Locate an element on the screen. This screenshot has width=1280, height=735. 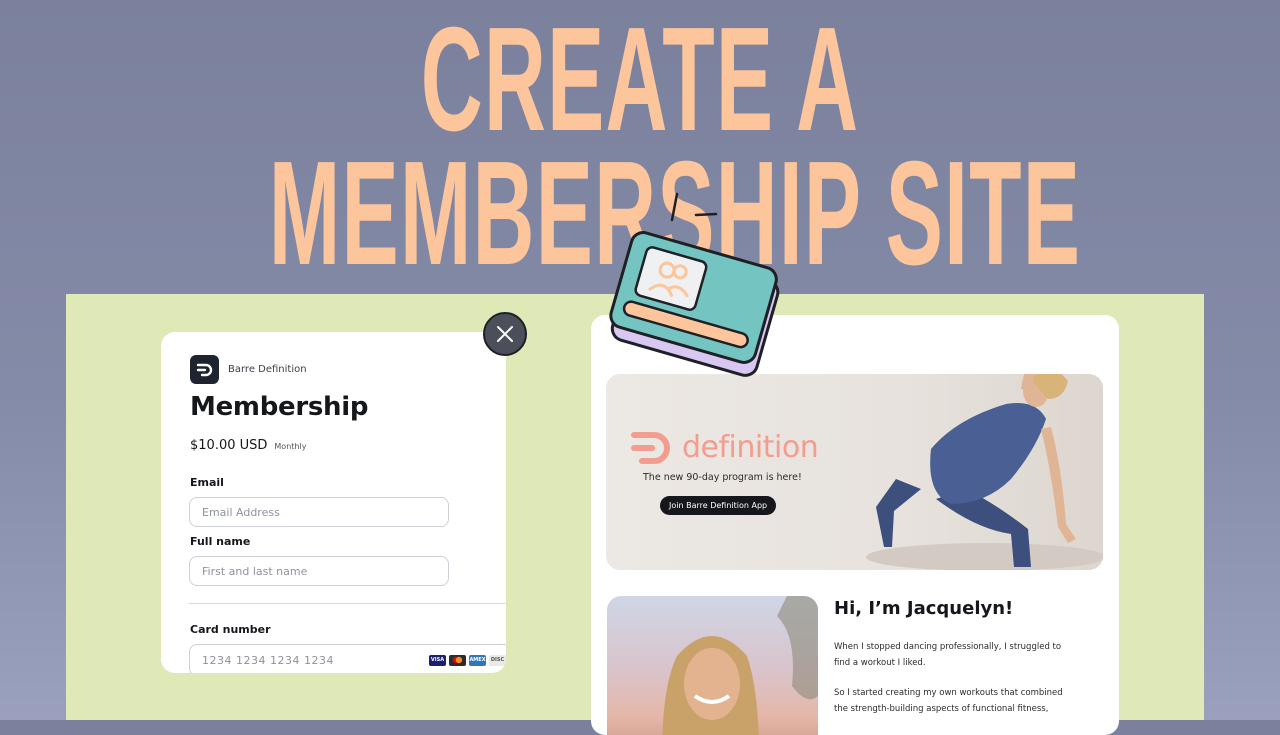
about-paragraph-1-line-2: find a workout I liked. is located at coordinates (880, 663).